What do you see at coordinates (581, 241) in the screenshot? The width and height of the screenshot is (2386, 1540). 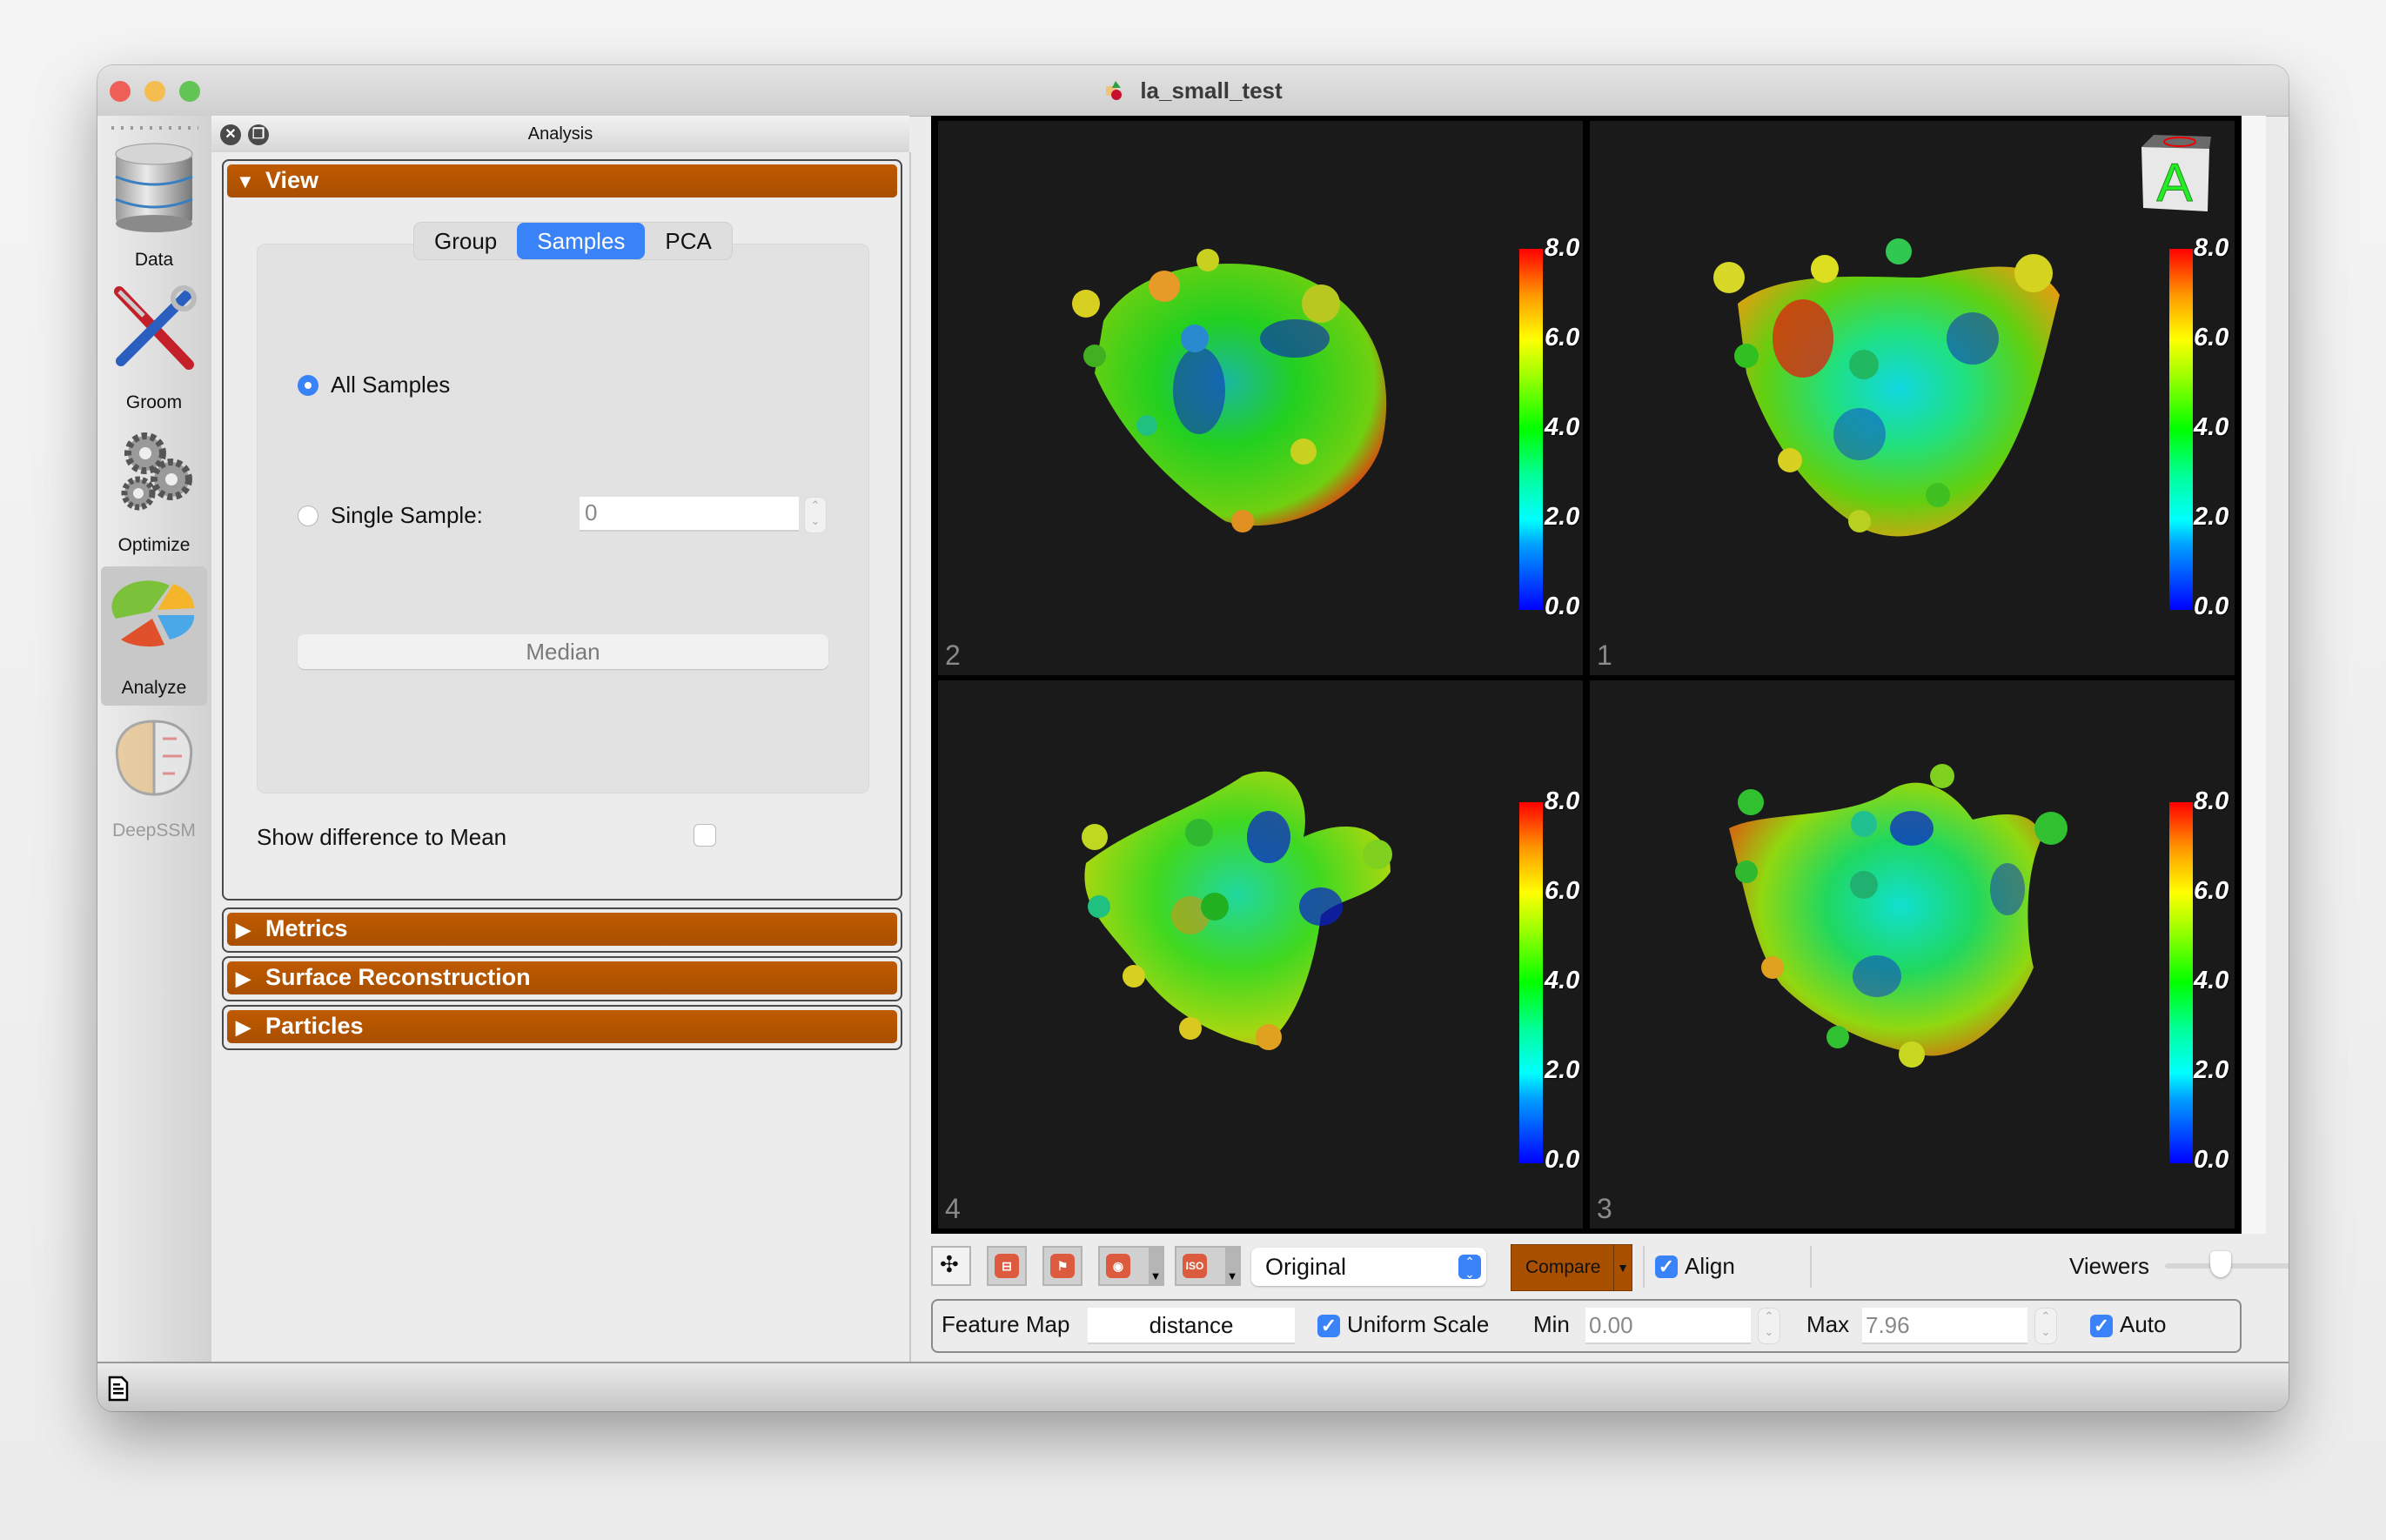 I see `tab-samples: Samples` at bounding box center [581, 241].